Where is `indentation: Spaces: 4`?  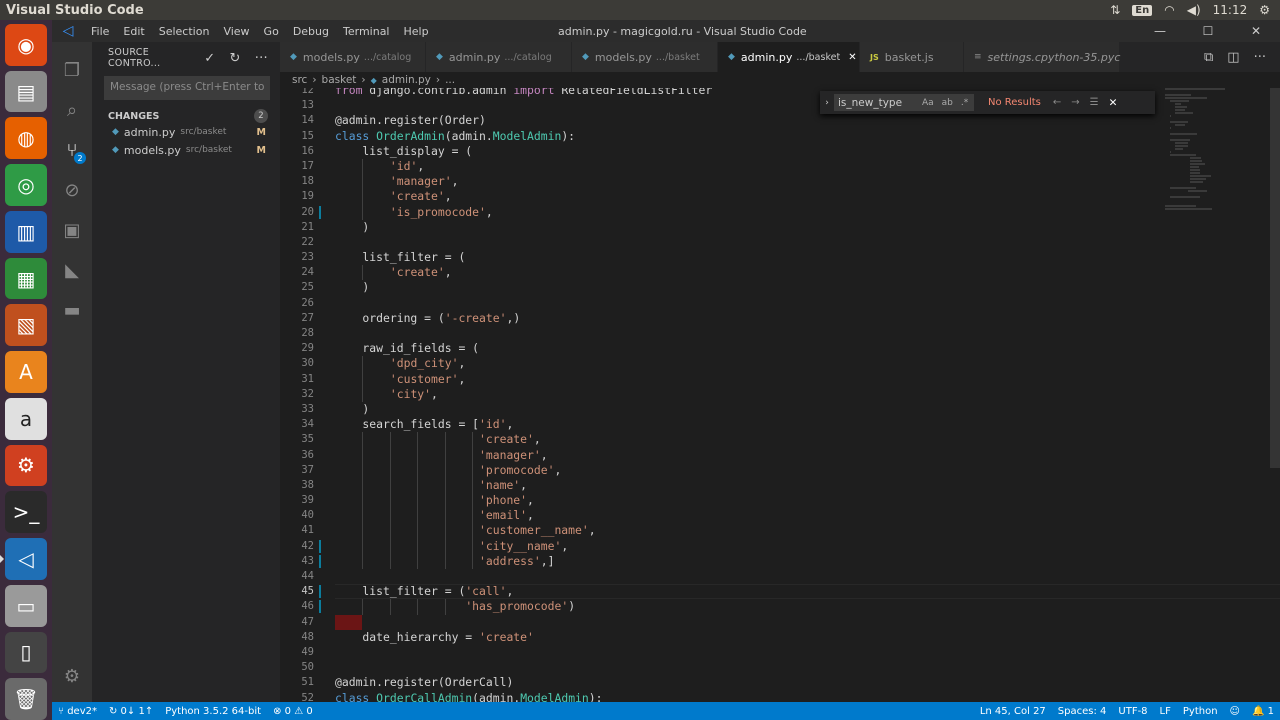
indentation: Spaces: 4 is located at coordinates (1082, 711).